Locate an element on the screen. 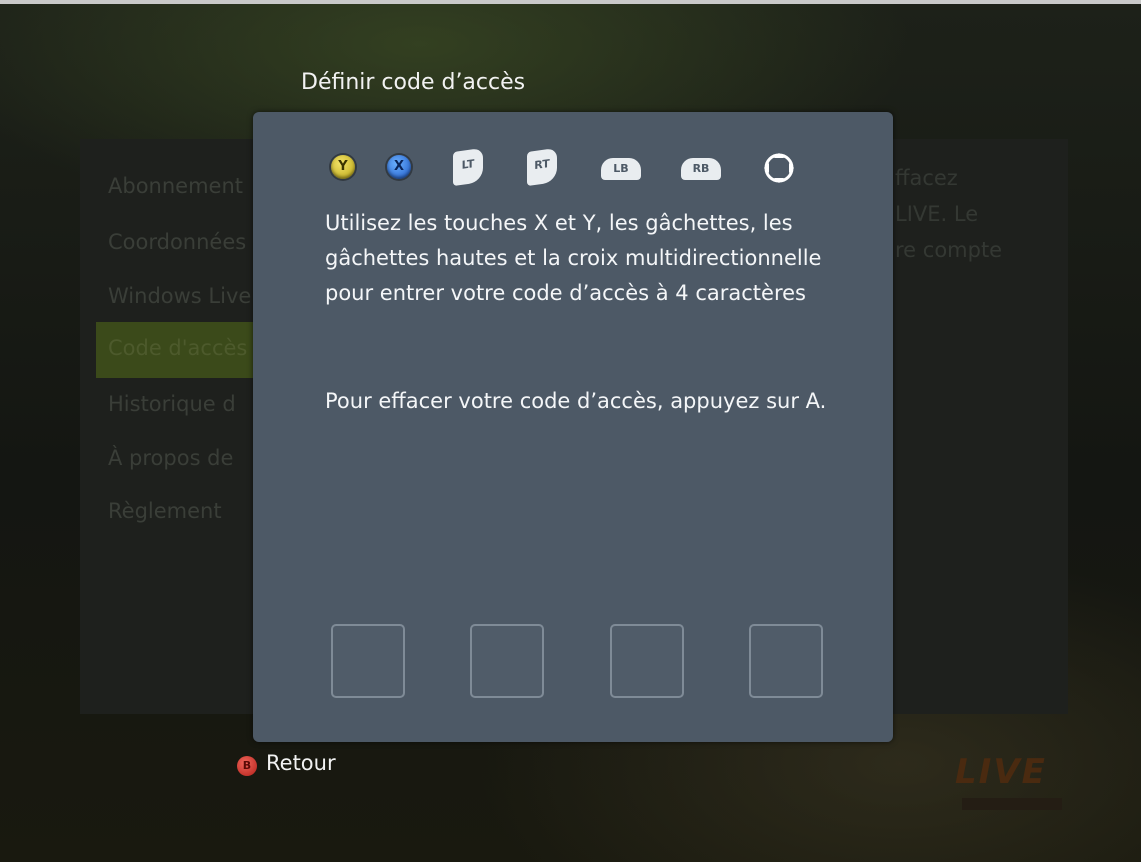 This screenshot has height=862, width=1141. back-label: Retour is located at coordinates (301, 763).